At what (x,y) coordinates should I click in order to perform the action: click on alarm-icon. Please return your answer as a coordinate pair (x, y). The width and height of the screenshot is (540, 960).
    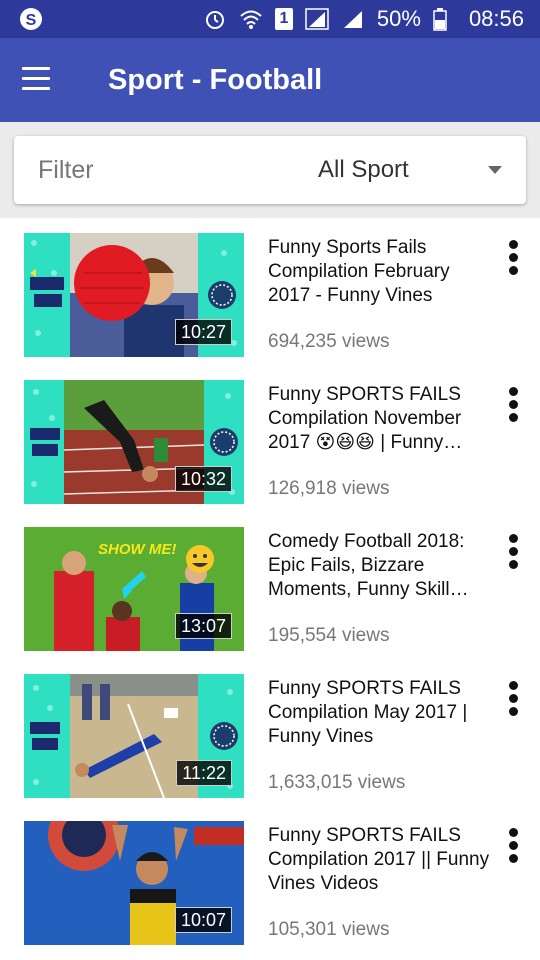
    Looking at the image, I should click on (215, 19).